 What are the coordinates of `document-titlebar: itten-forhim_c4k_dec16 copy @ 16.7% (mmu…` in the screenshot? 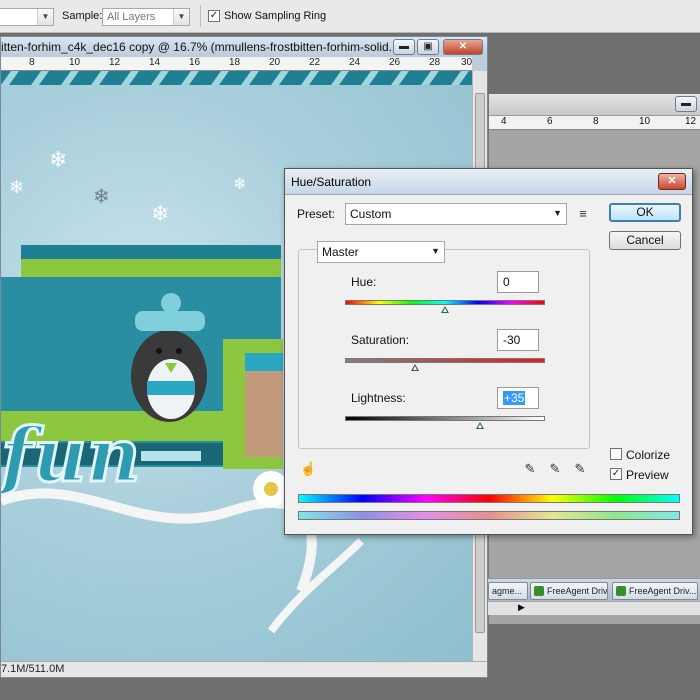 It's located at (244, 47).